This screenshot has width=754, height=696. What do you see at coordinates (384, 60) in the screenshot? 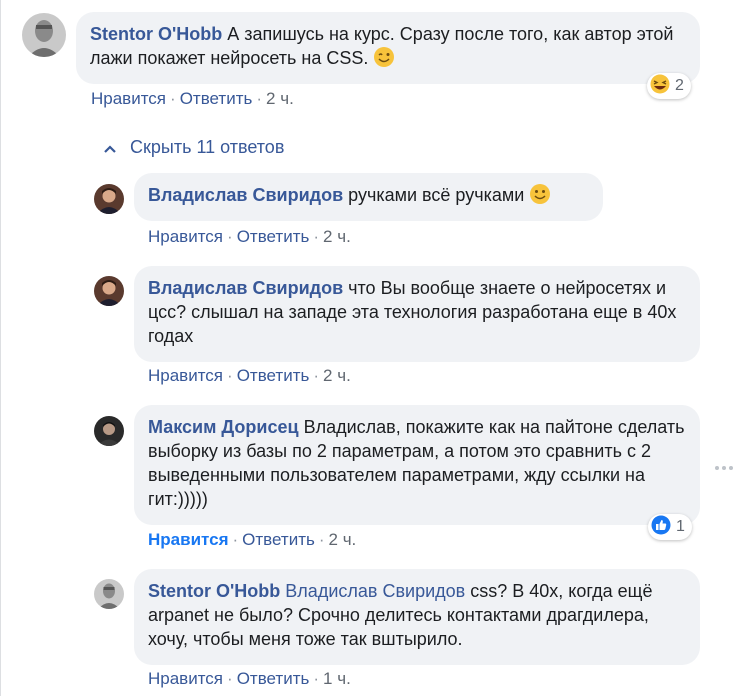
I see `wink-emoji-icon` at bounding box center [384, 60].